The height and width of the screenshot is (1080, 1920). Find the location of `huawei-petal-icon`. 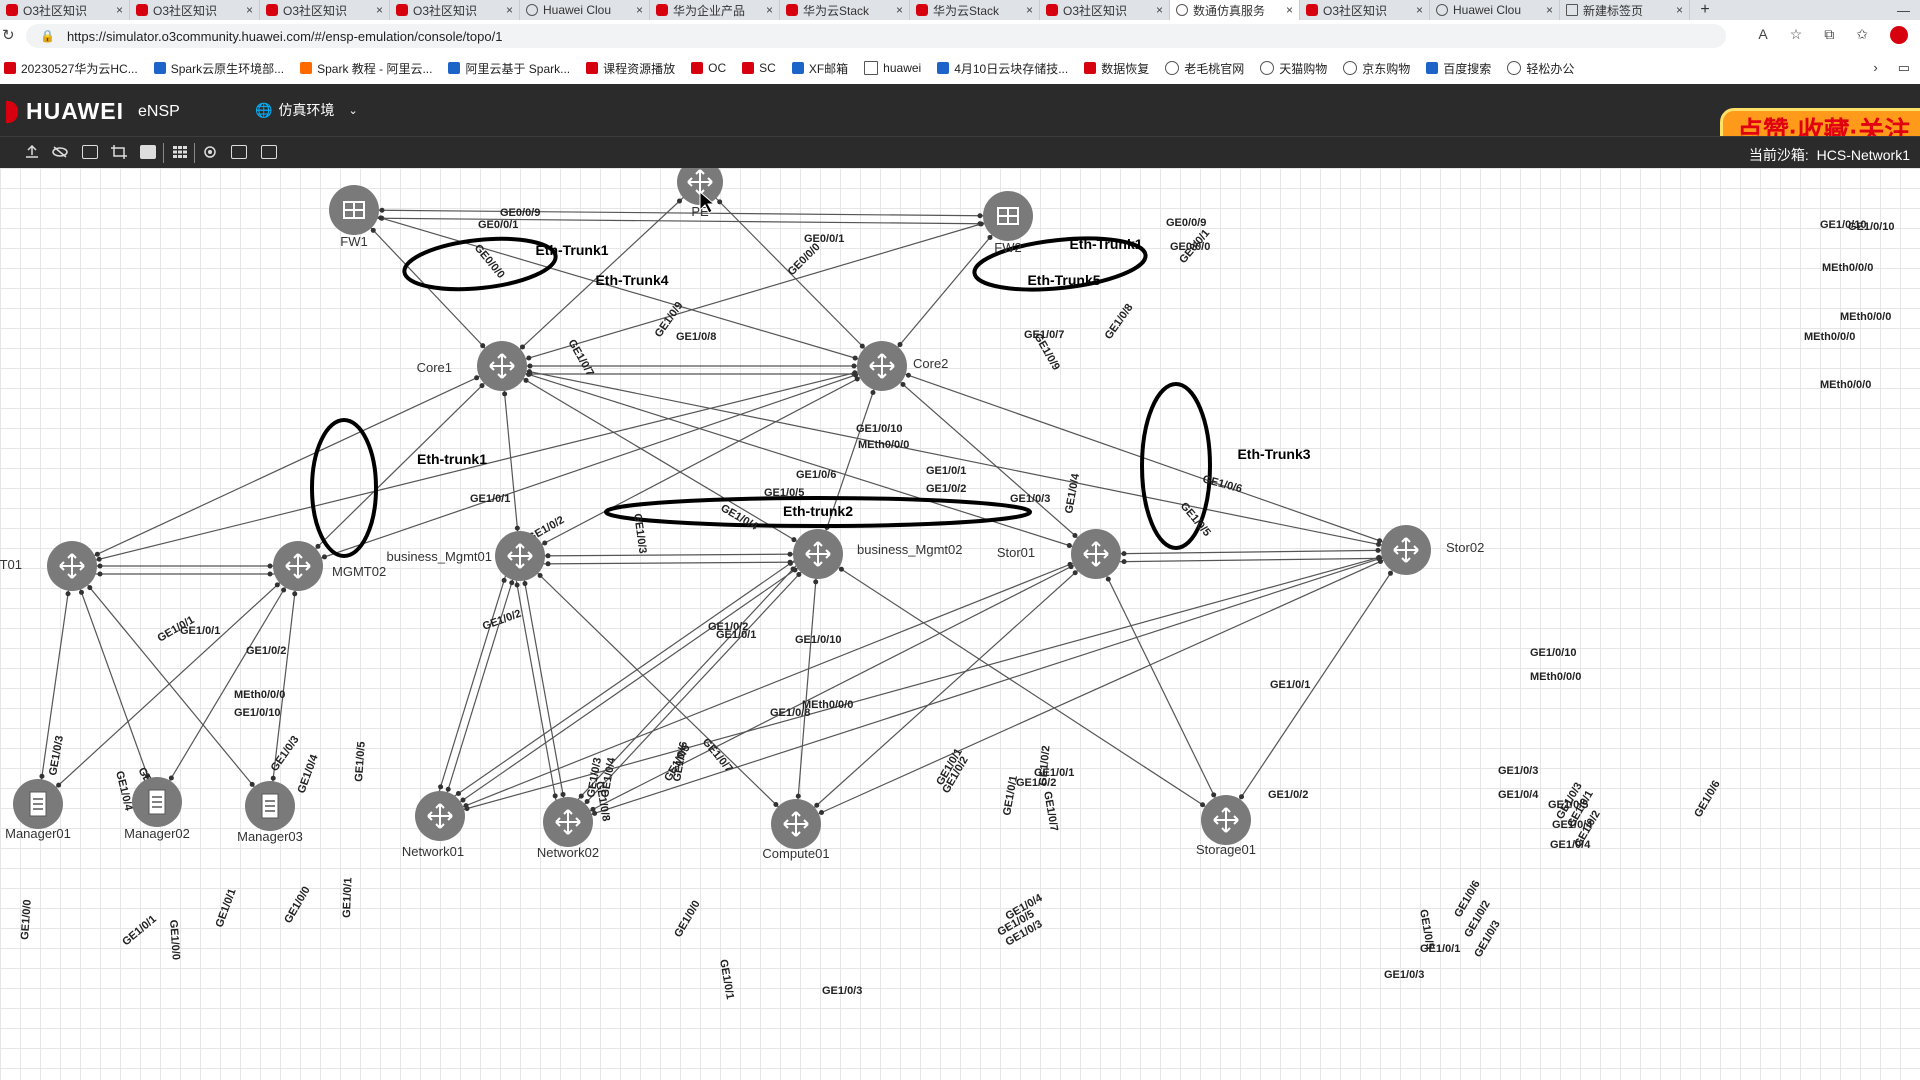

huawei-petal-icon is located at coordinates (12, 111).